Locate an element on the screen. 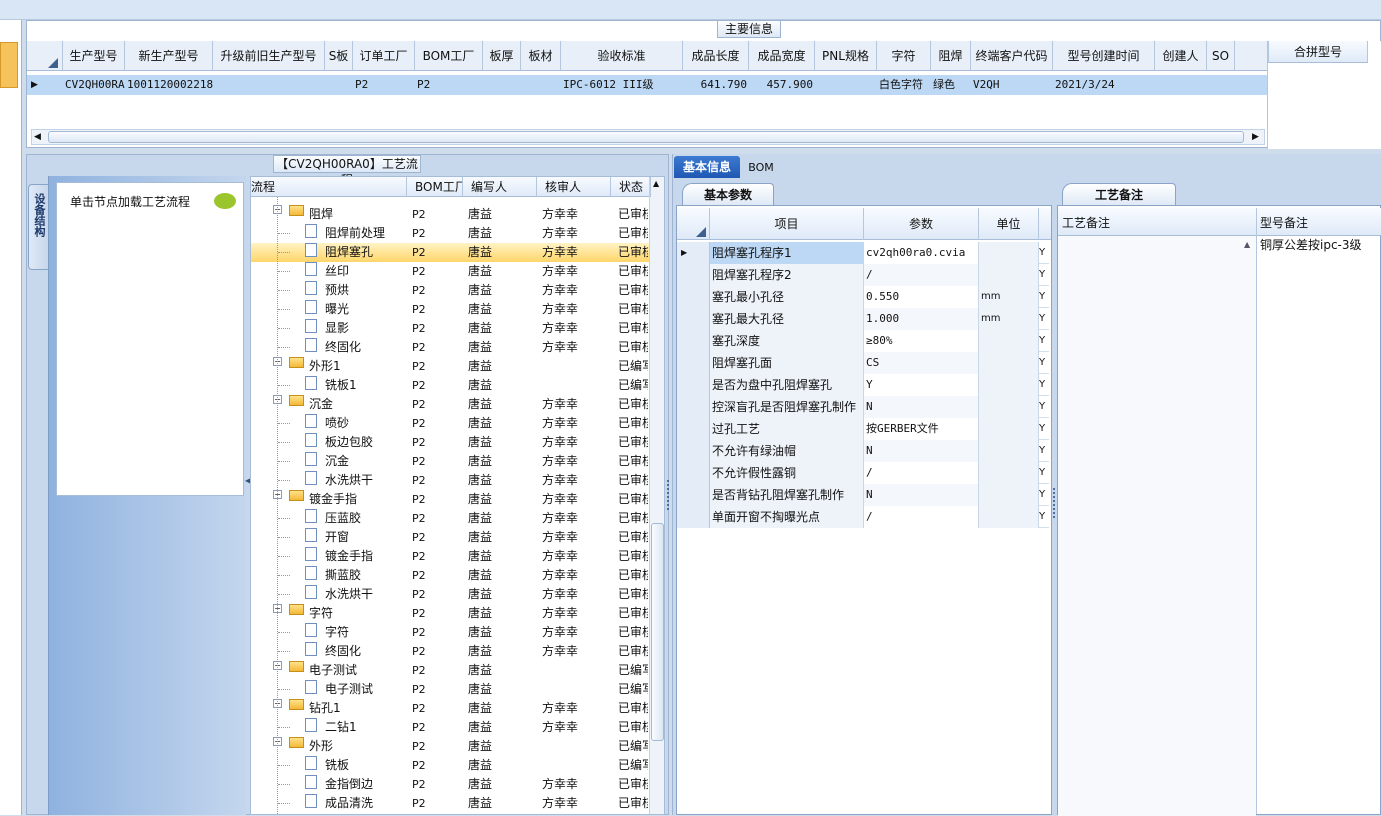 This screenshot has width=1381, height=816. param-row: ▶ 阻焊塞孔程序1 cv2qh00ra0.cvia Y is located at coordinates (863, 253).